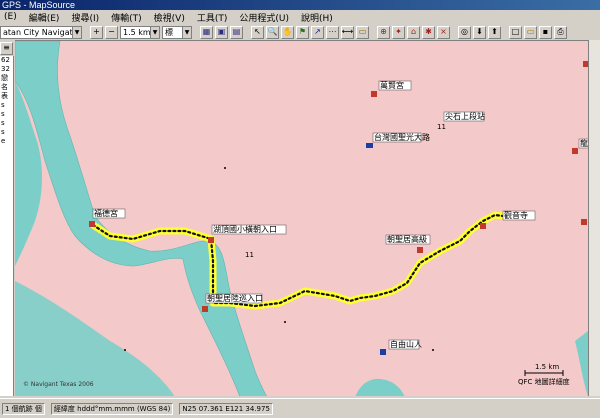 The width and height of the screenshot is (600, 418). I want to click on title-bar: GPS - MapSource, so click(300, 5).